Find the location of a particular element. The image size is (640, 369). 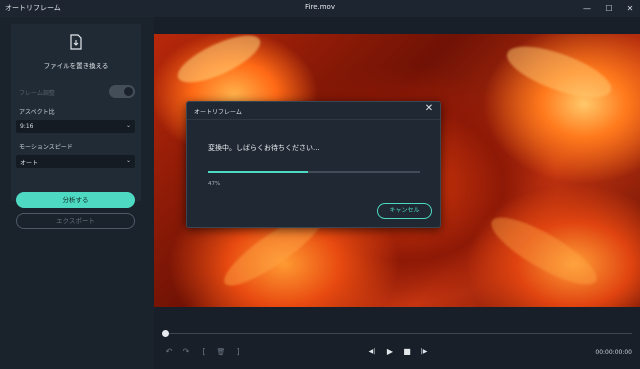

adjust-frame-toggle is located at coordinates (122, 91).